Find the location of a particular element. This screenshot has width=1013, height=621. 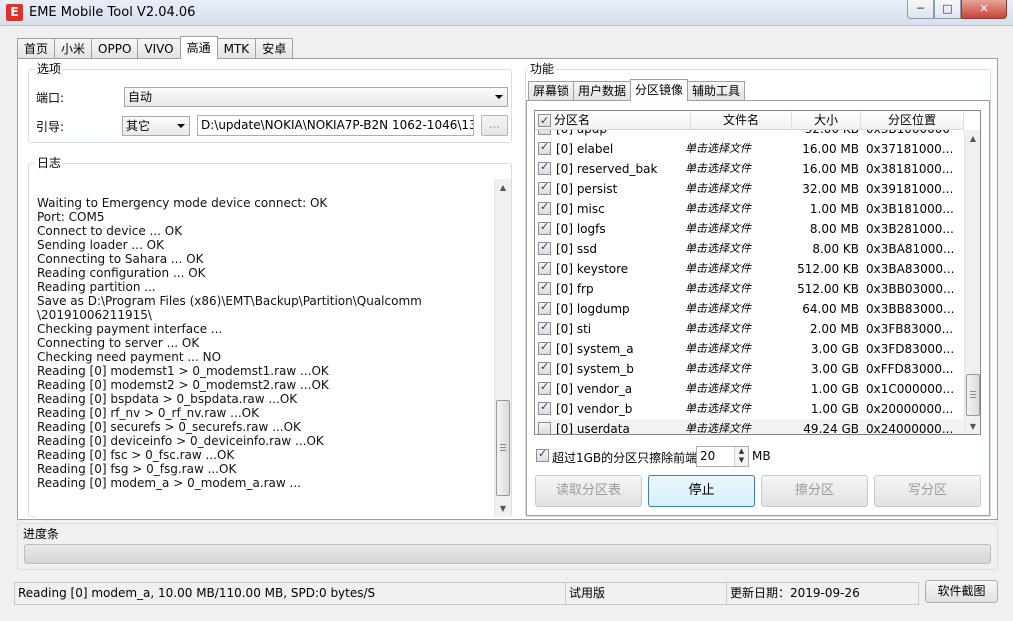

column-header-location: 分区位置 is located at coordinates (912, 120).